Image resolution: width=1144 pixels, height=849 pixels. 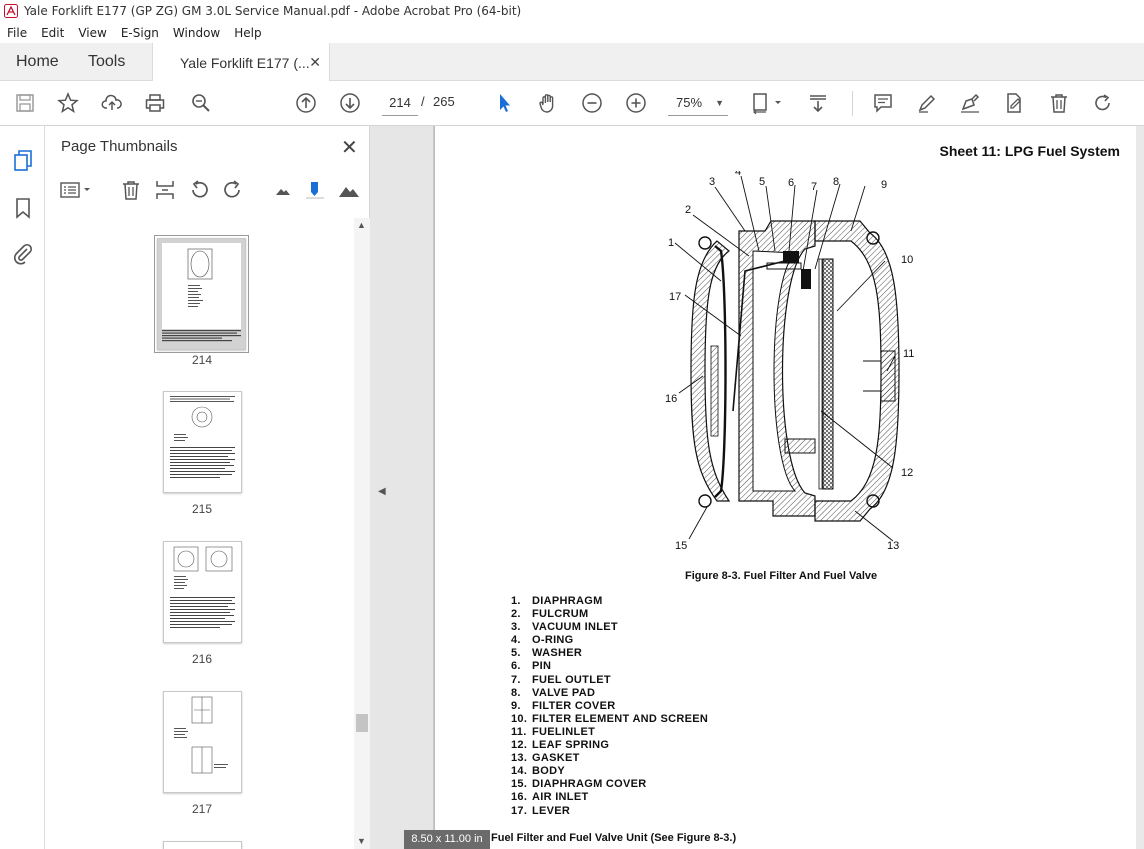 I want to click on legend-item: 10. FILTER ELEMENT AND SCREEN, so click(x=610, y=718).